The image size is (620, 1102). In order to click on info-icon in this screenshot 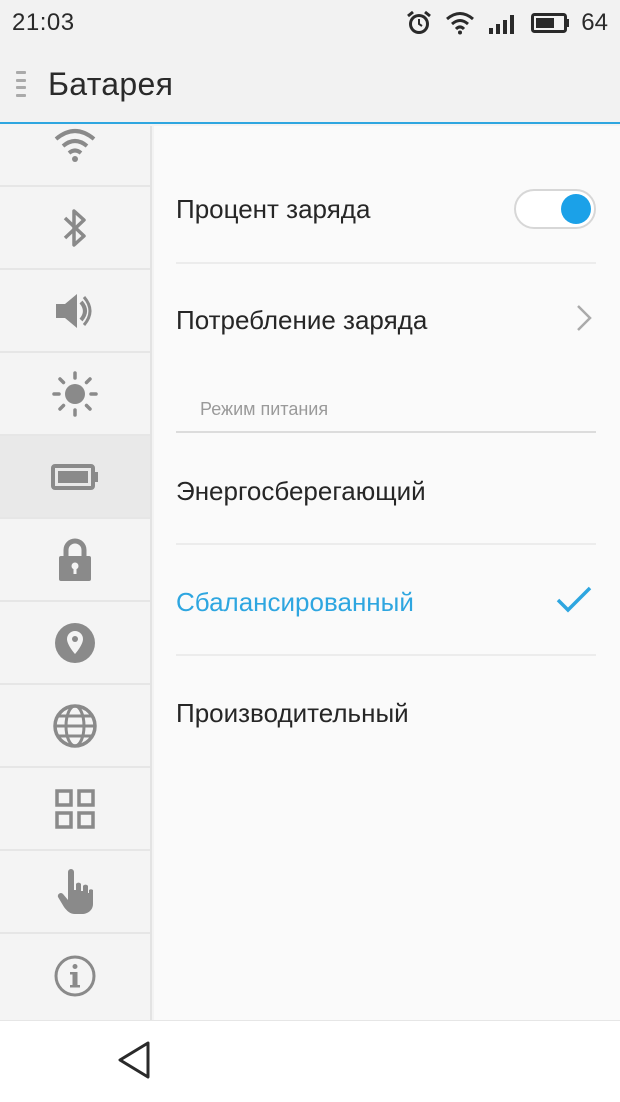, I will do `click(75, 976)`.